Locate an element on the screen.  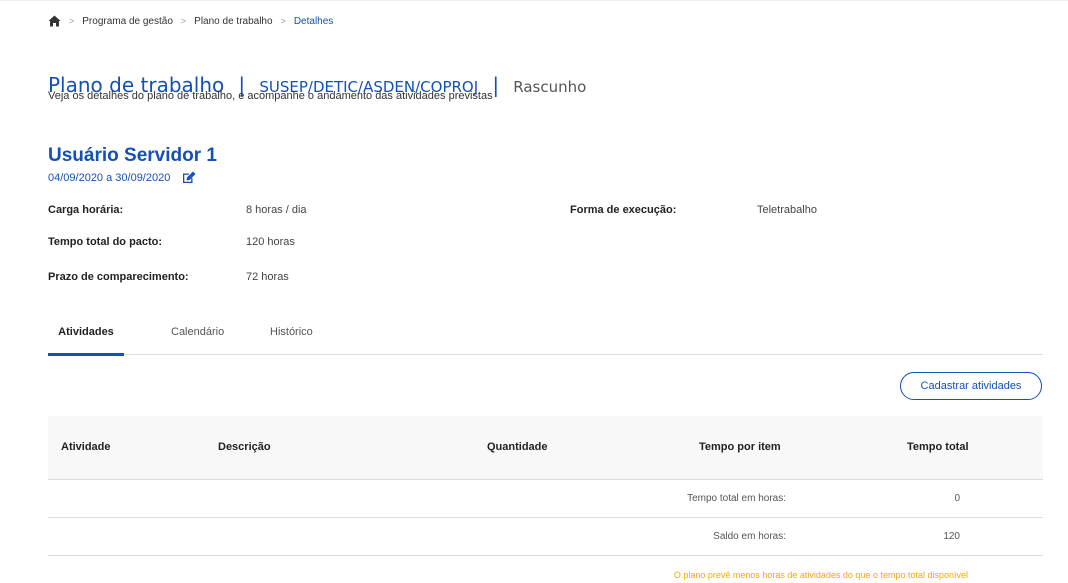
period-row: 04/09/2020 a 30/09/2020 is located at coordinates (122, 177).